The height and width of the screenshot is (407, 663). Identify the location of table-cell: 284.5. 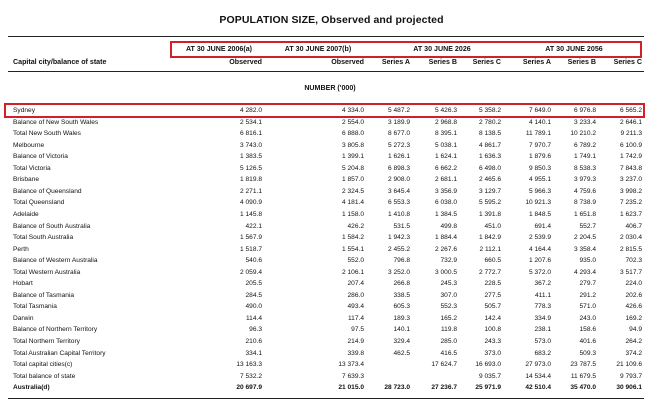
(253, 295).